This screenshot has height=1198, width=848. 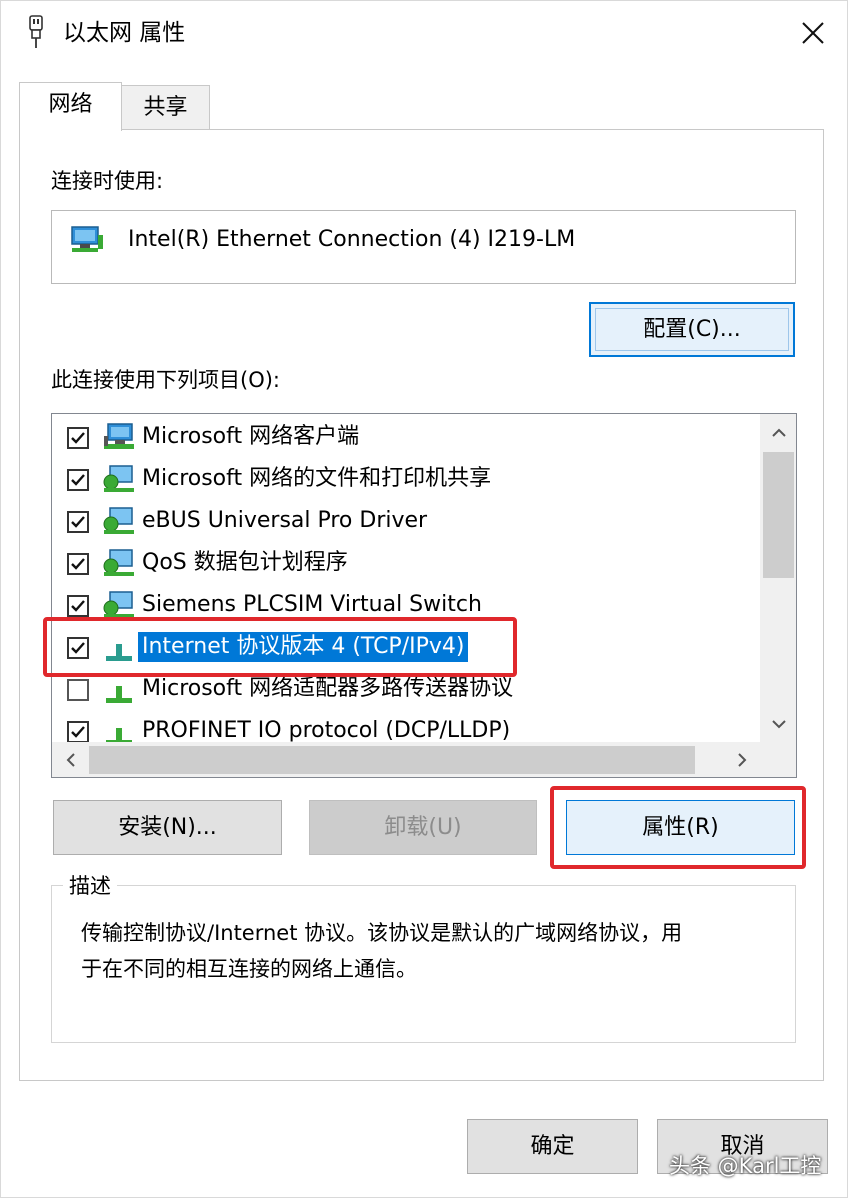 I want to click on configure-focus-ring, so click(x=692, y=329).